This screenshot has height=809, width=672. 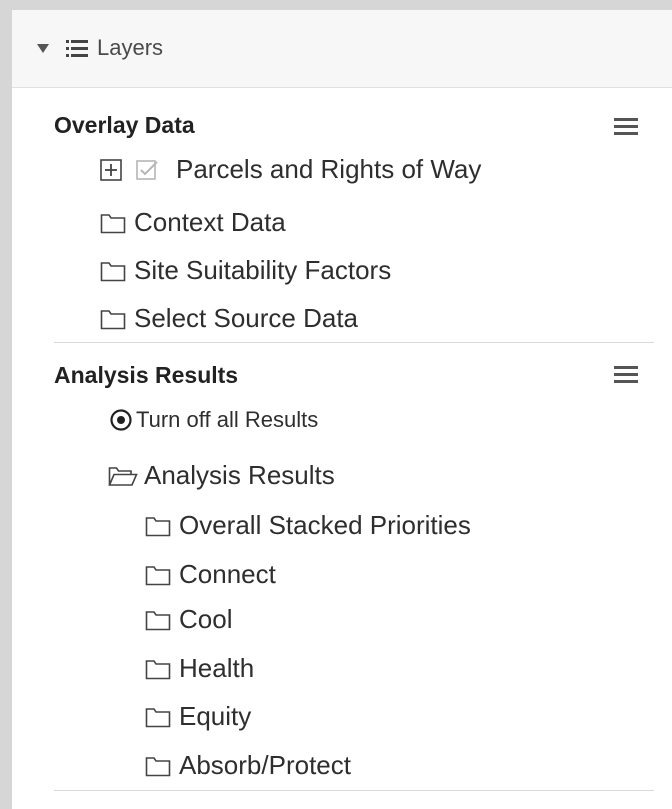 What do you see at coordinates (329, 169) in the screenshot?
I see `layer-label: Parcels and Rights of Way` at bounding box center [329, 169].